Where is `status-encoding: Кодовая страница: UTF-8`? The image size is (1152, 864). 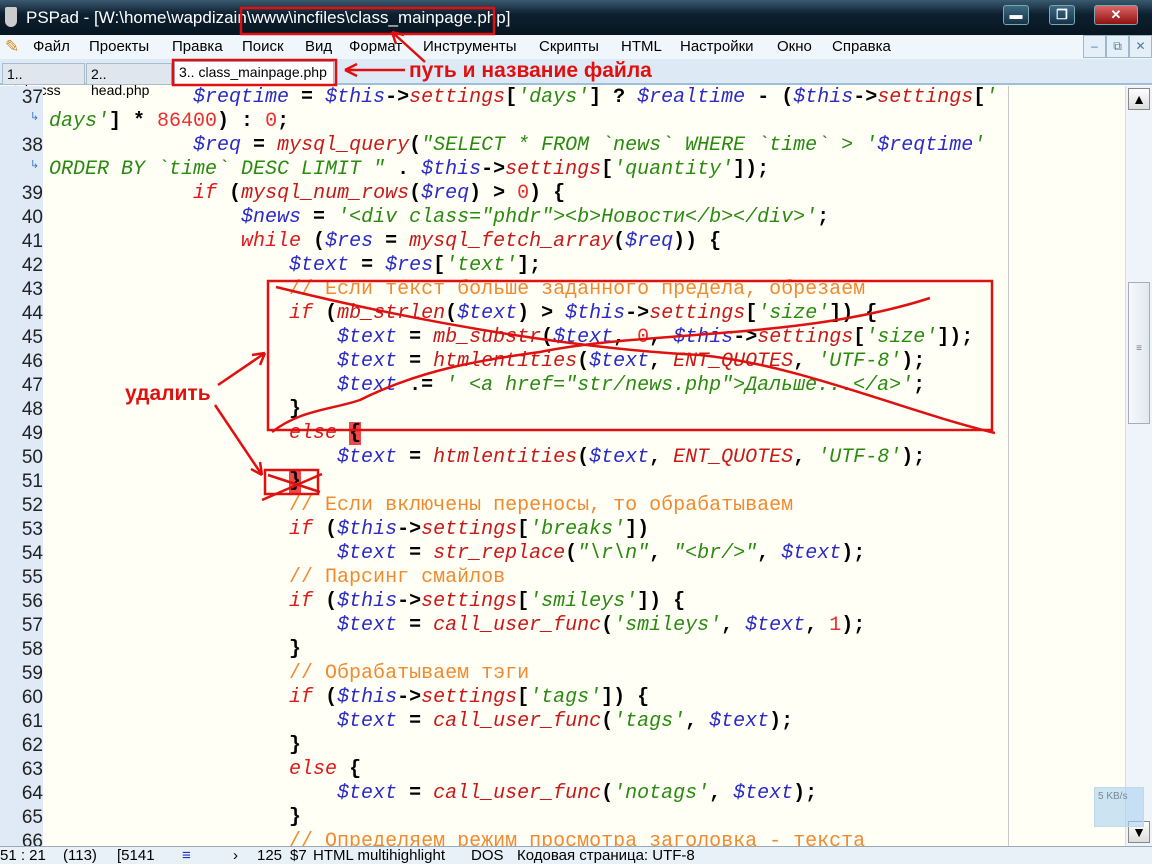
status-encoding: Кодовая страница: UTF-8 is located at coordinates (606, 855).